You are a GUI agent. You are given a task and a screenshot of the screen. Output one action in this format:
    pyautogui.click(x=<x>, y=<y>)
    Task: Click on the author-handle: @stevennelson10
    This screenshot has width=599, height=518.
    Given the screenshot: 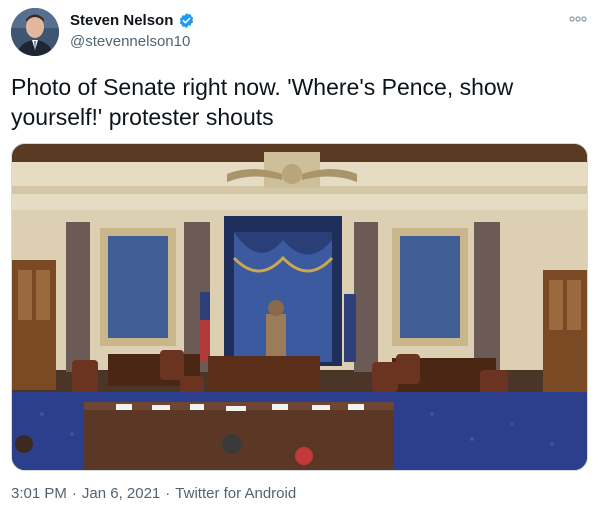 What is the action you would take?
    pyautogui.click(x=130, y=41)
    